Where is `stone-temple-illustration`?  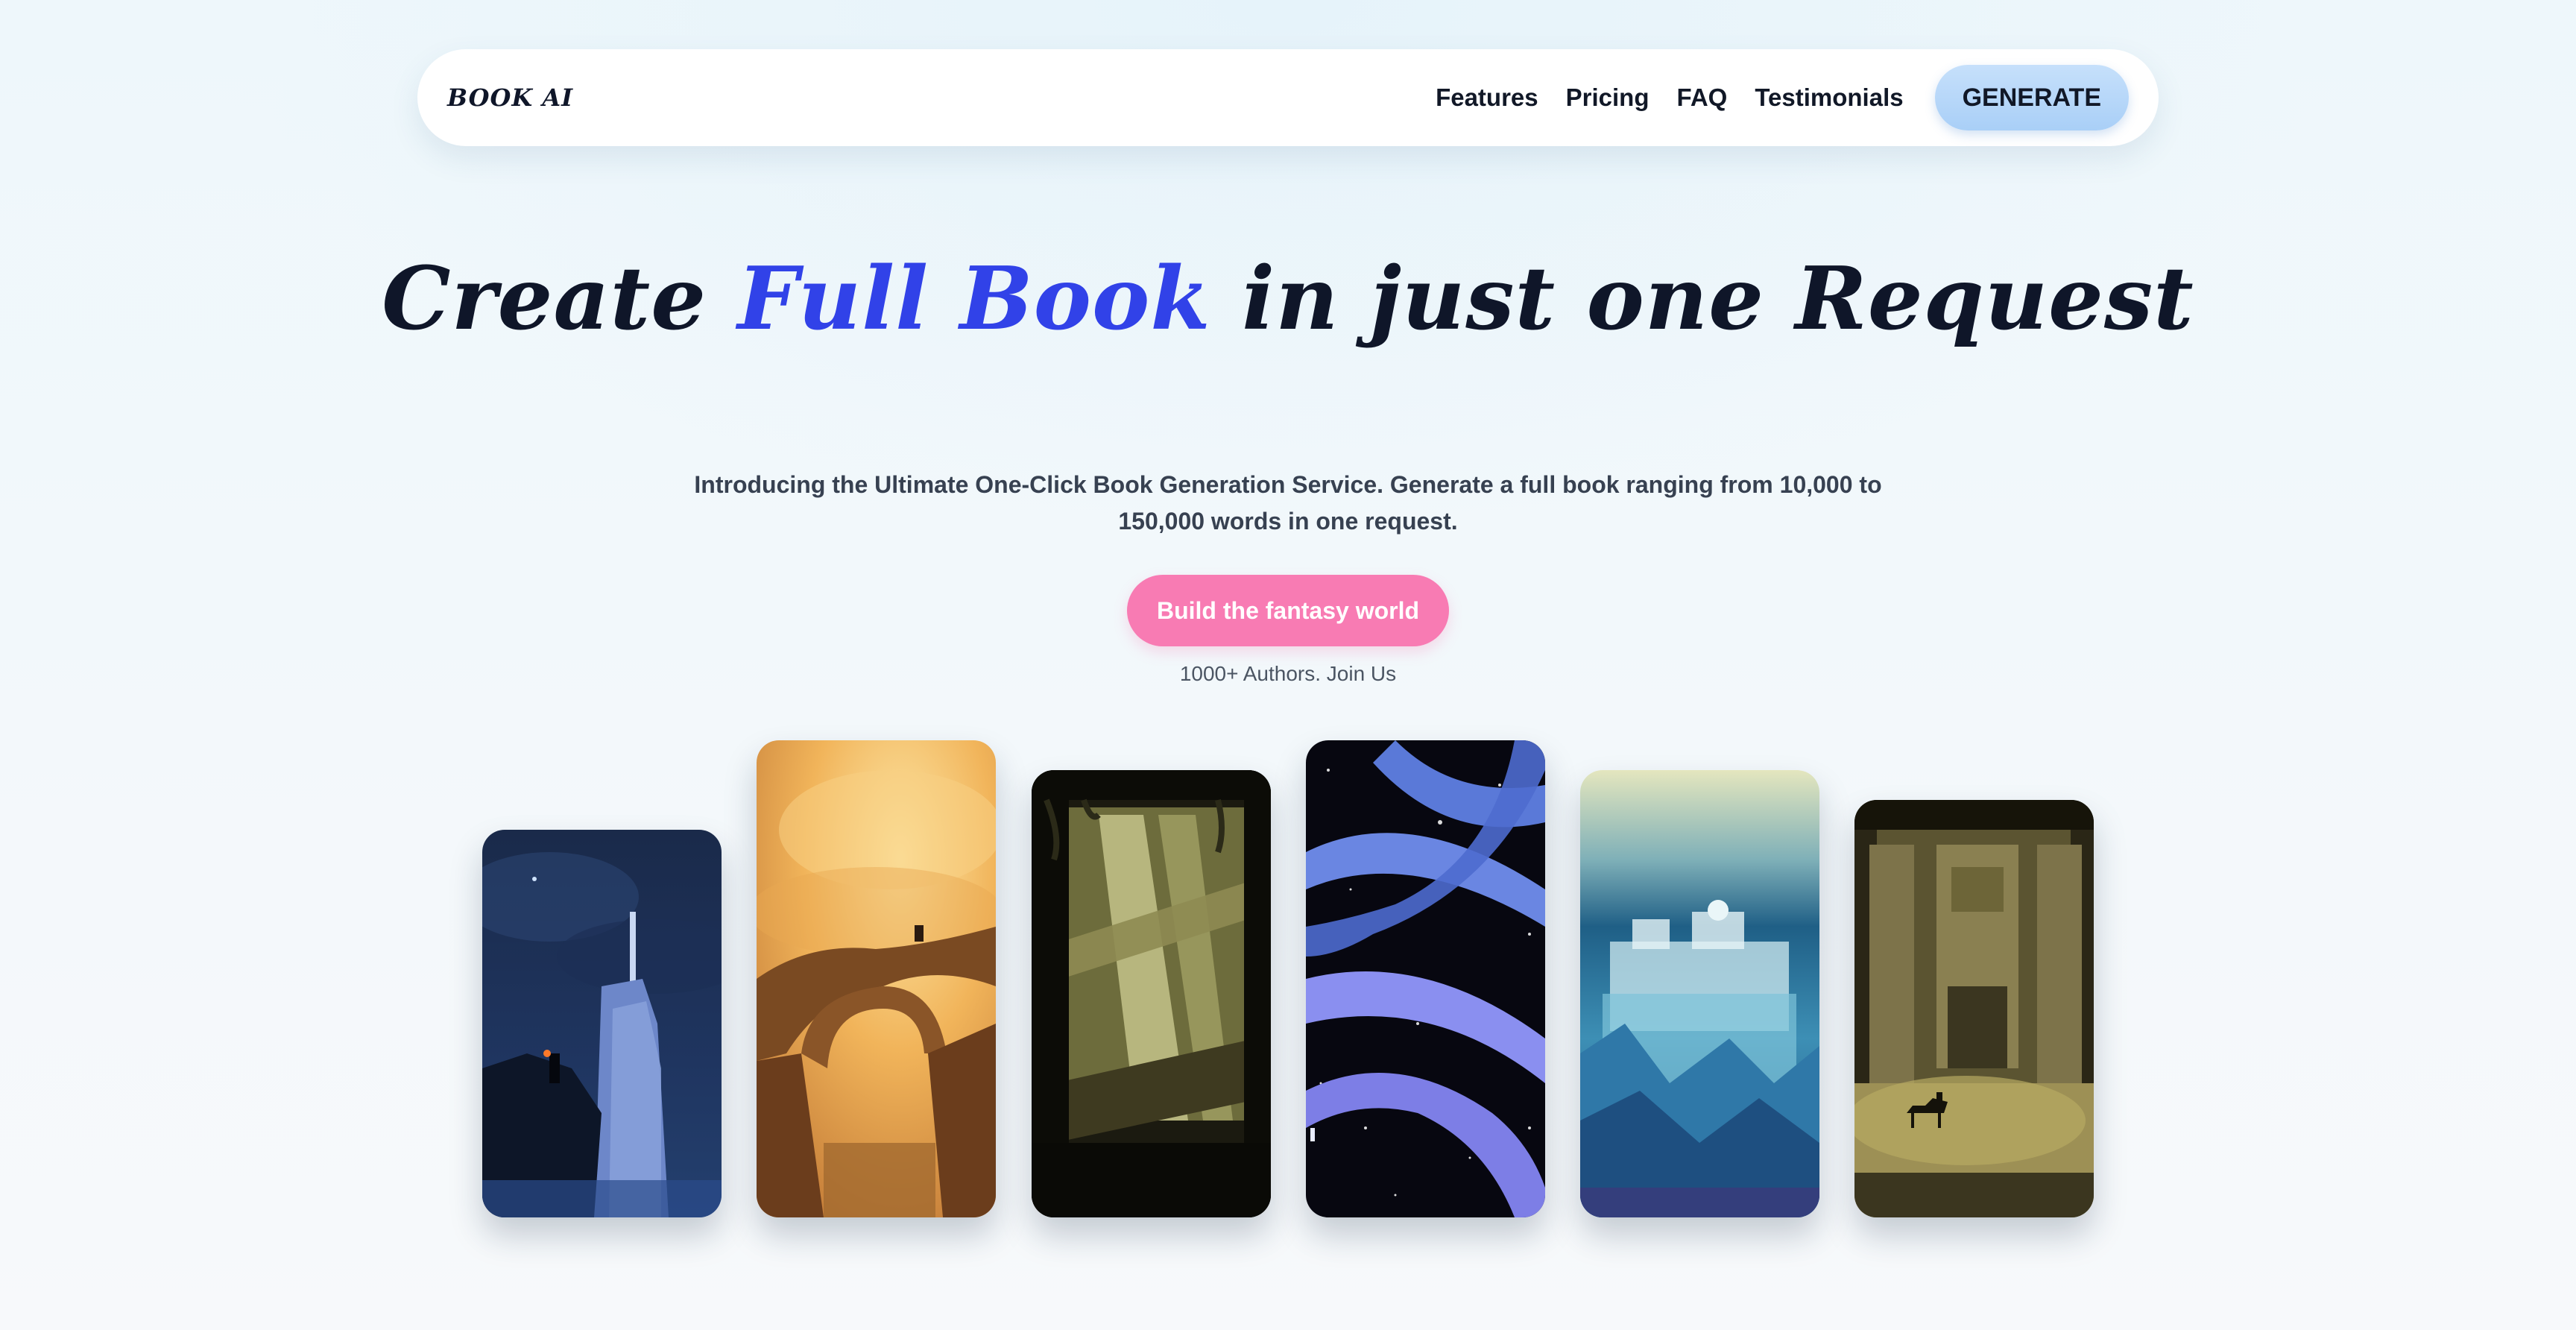 stone-temple-illustration is located at coordinates (1974, 1008).